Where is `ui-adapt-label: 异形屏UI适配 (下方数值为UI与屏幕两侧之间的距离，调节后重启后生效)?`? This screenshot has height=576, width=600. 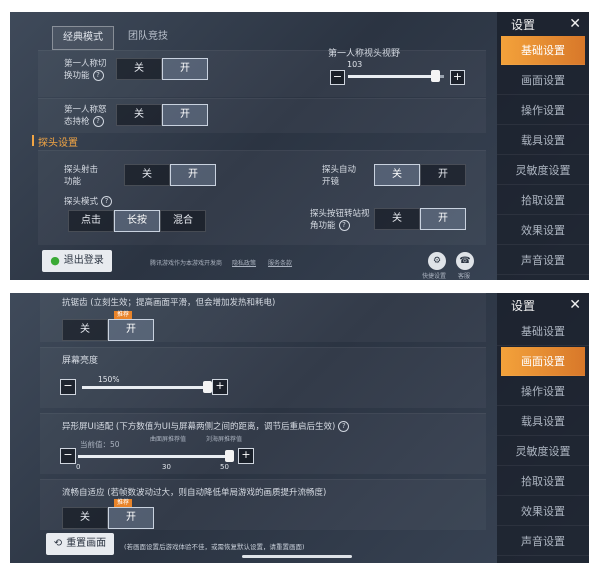
ui-adapt-label: 异形屏UI适配 (下方数值为UI与屏幕两侧之间的距离，调节后重启后生效)? is located at coordinates (206, 427).